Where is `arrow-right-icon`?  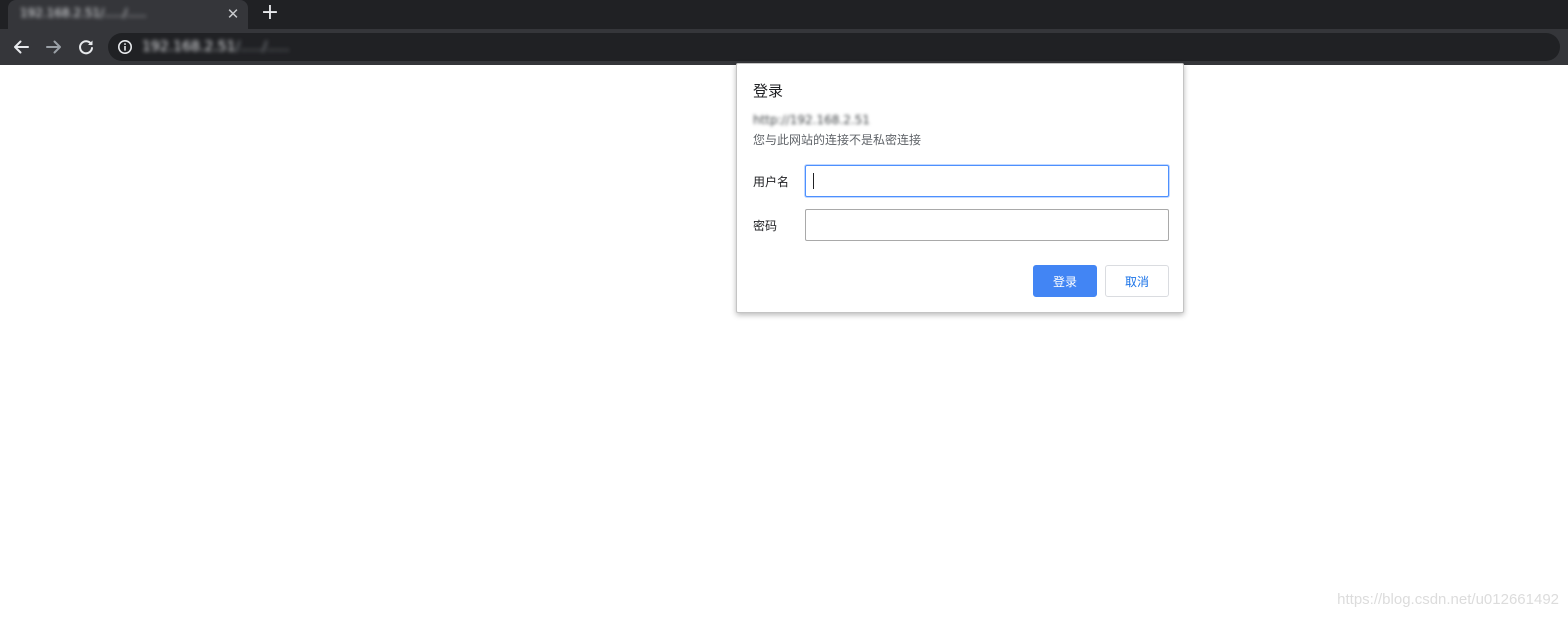
arrow-right-icon is located at coordinates (54, 47).